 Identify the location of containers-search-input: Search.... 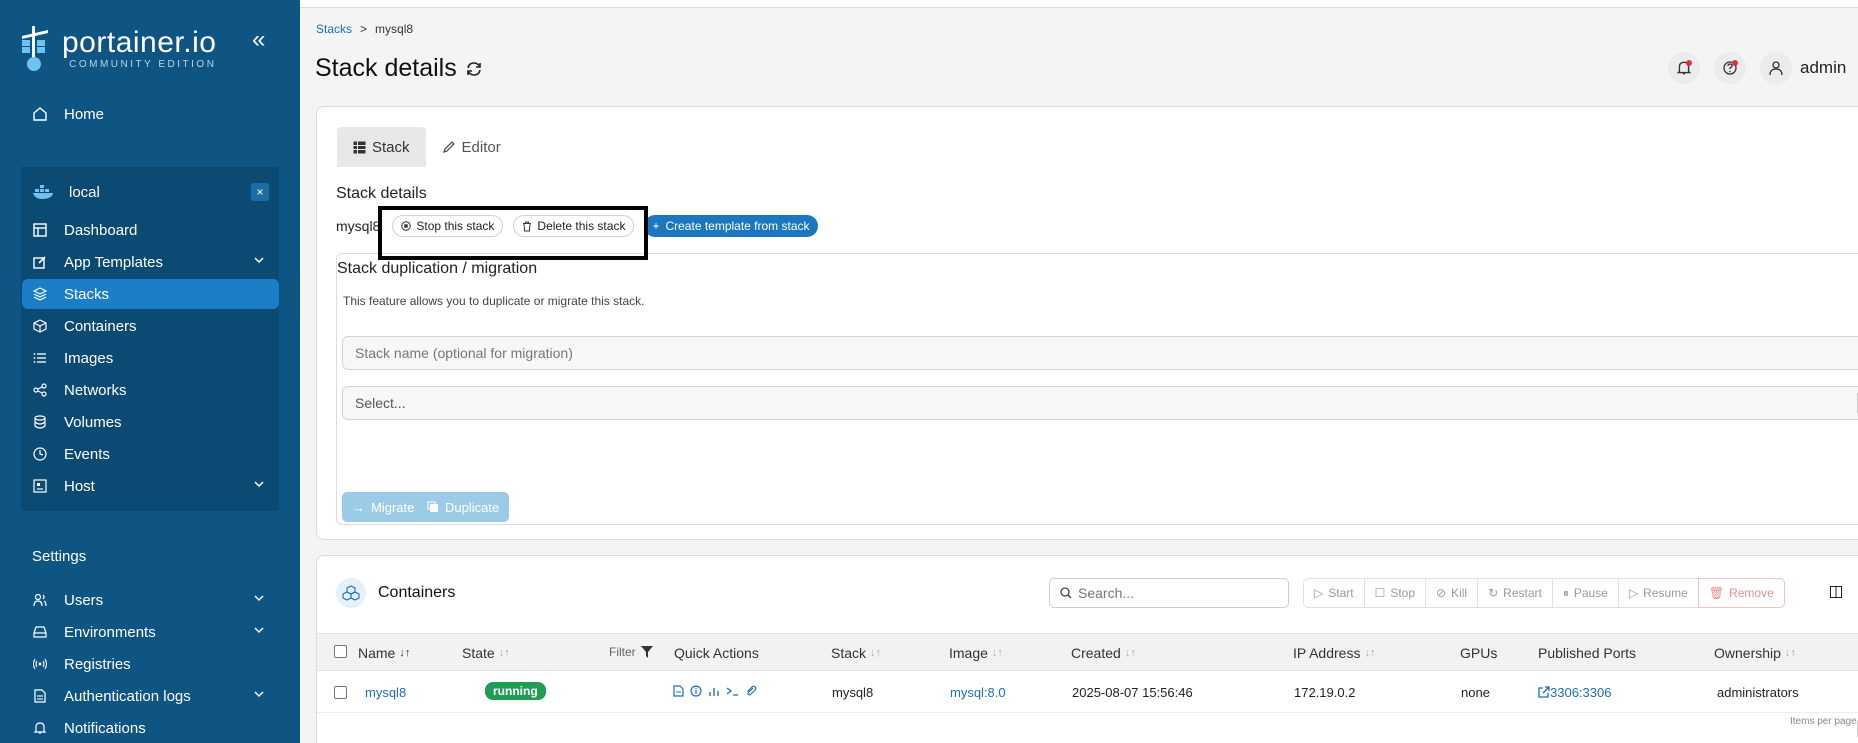
(1169, 593).